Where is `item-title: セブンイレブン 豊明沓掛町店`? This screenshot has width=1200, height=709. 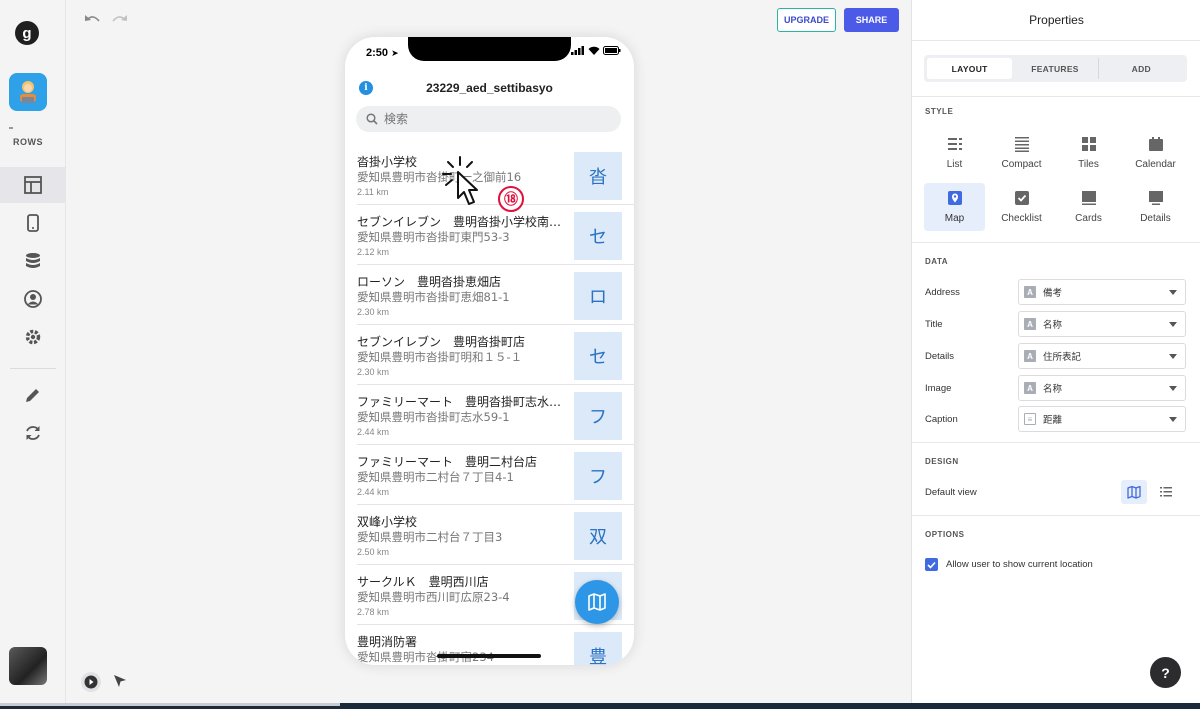
item-title: セブンイレブン 豊明沓掛町店 is located at coordinates (441, 342).